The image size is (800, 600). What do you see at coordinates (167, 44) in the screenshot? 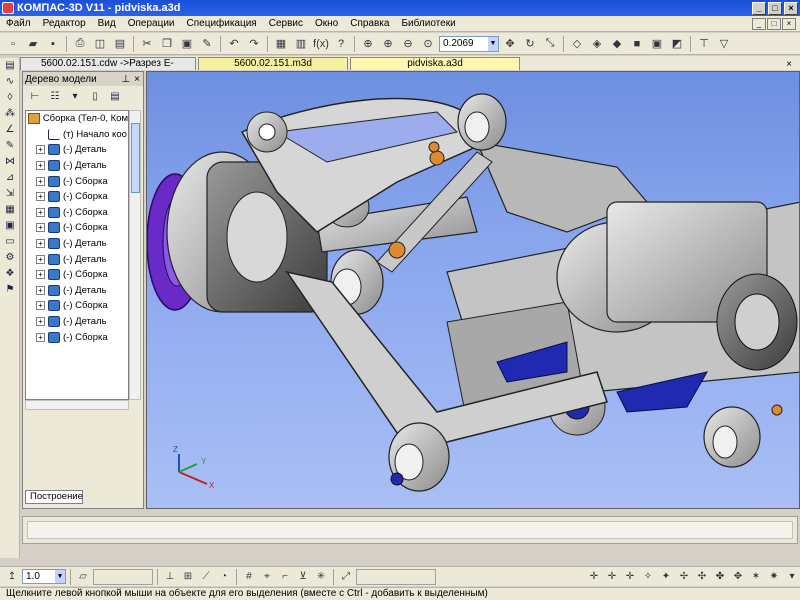
I see `copy-icon: ❐` at bounding box center [167, 44].